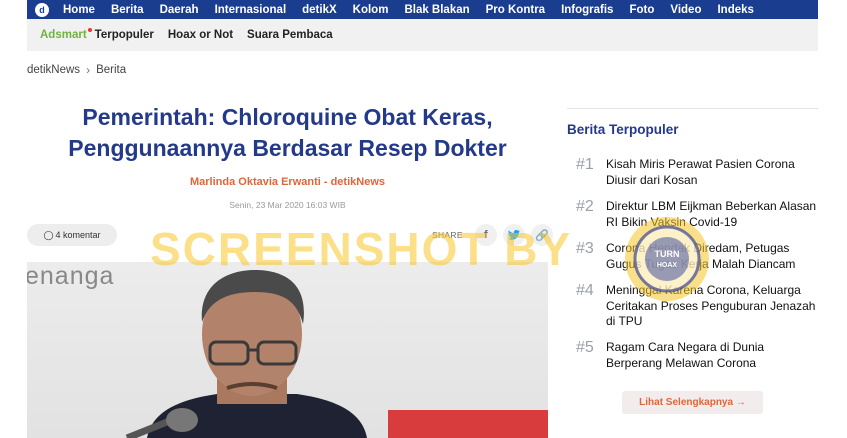  Describe the element at coordinates (541, 235) in the screenshot. I see `link-share-icon: 🔗` at that location.